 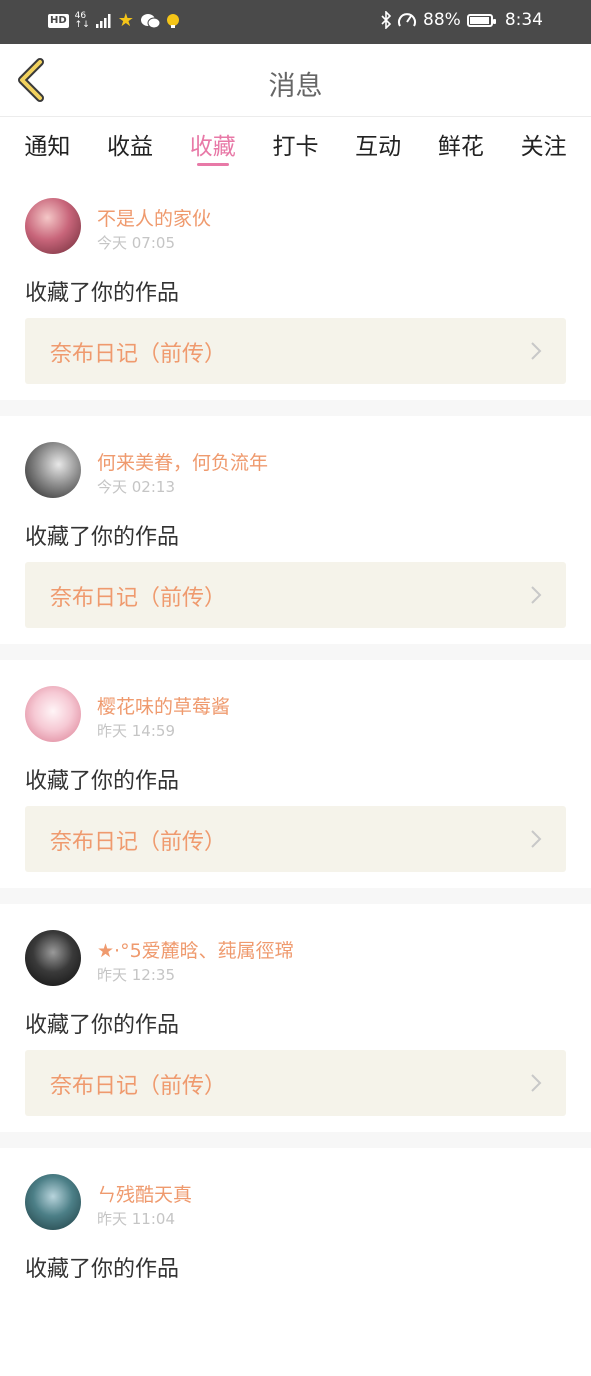 What do you see at coordinates (442, 20) in the screenshot?
I see `battery-percent: 88%` at bounding box center [442, 20].